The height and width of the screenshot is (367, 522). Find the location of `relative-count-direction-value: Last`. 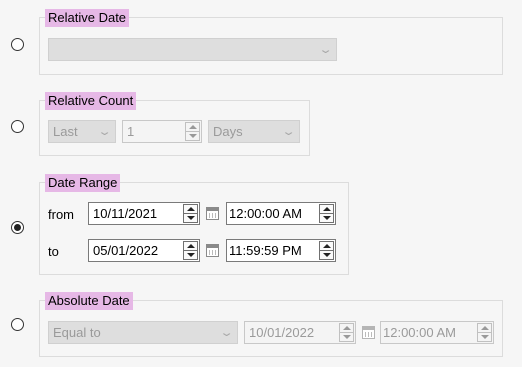

relative-count-direction-value: Last is located at coordinates (65, 131).